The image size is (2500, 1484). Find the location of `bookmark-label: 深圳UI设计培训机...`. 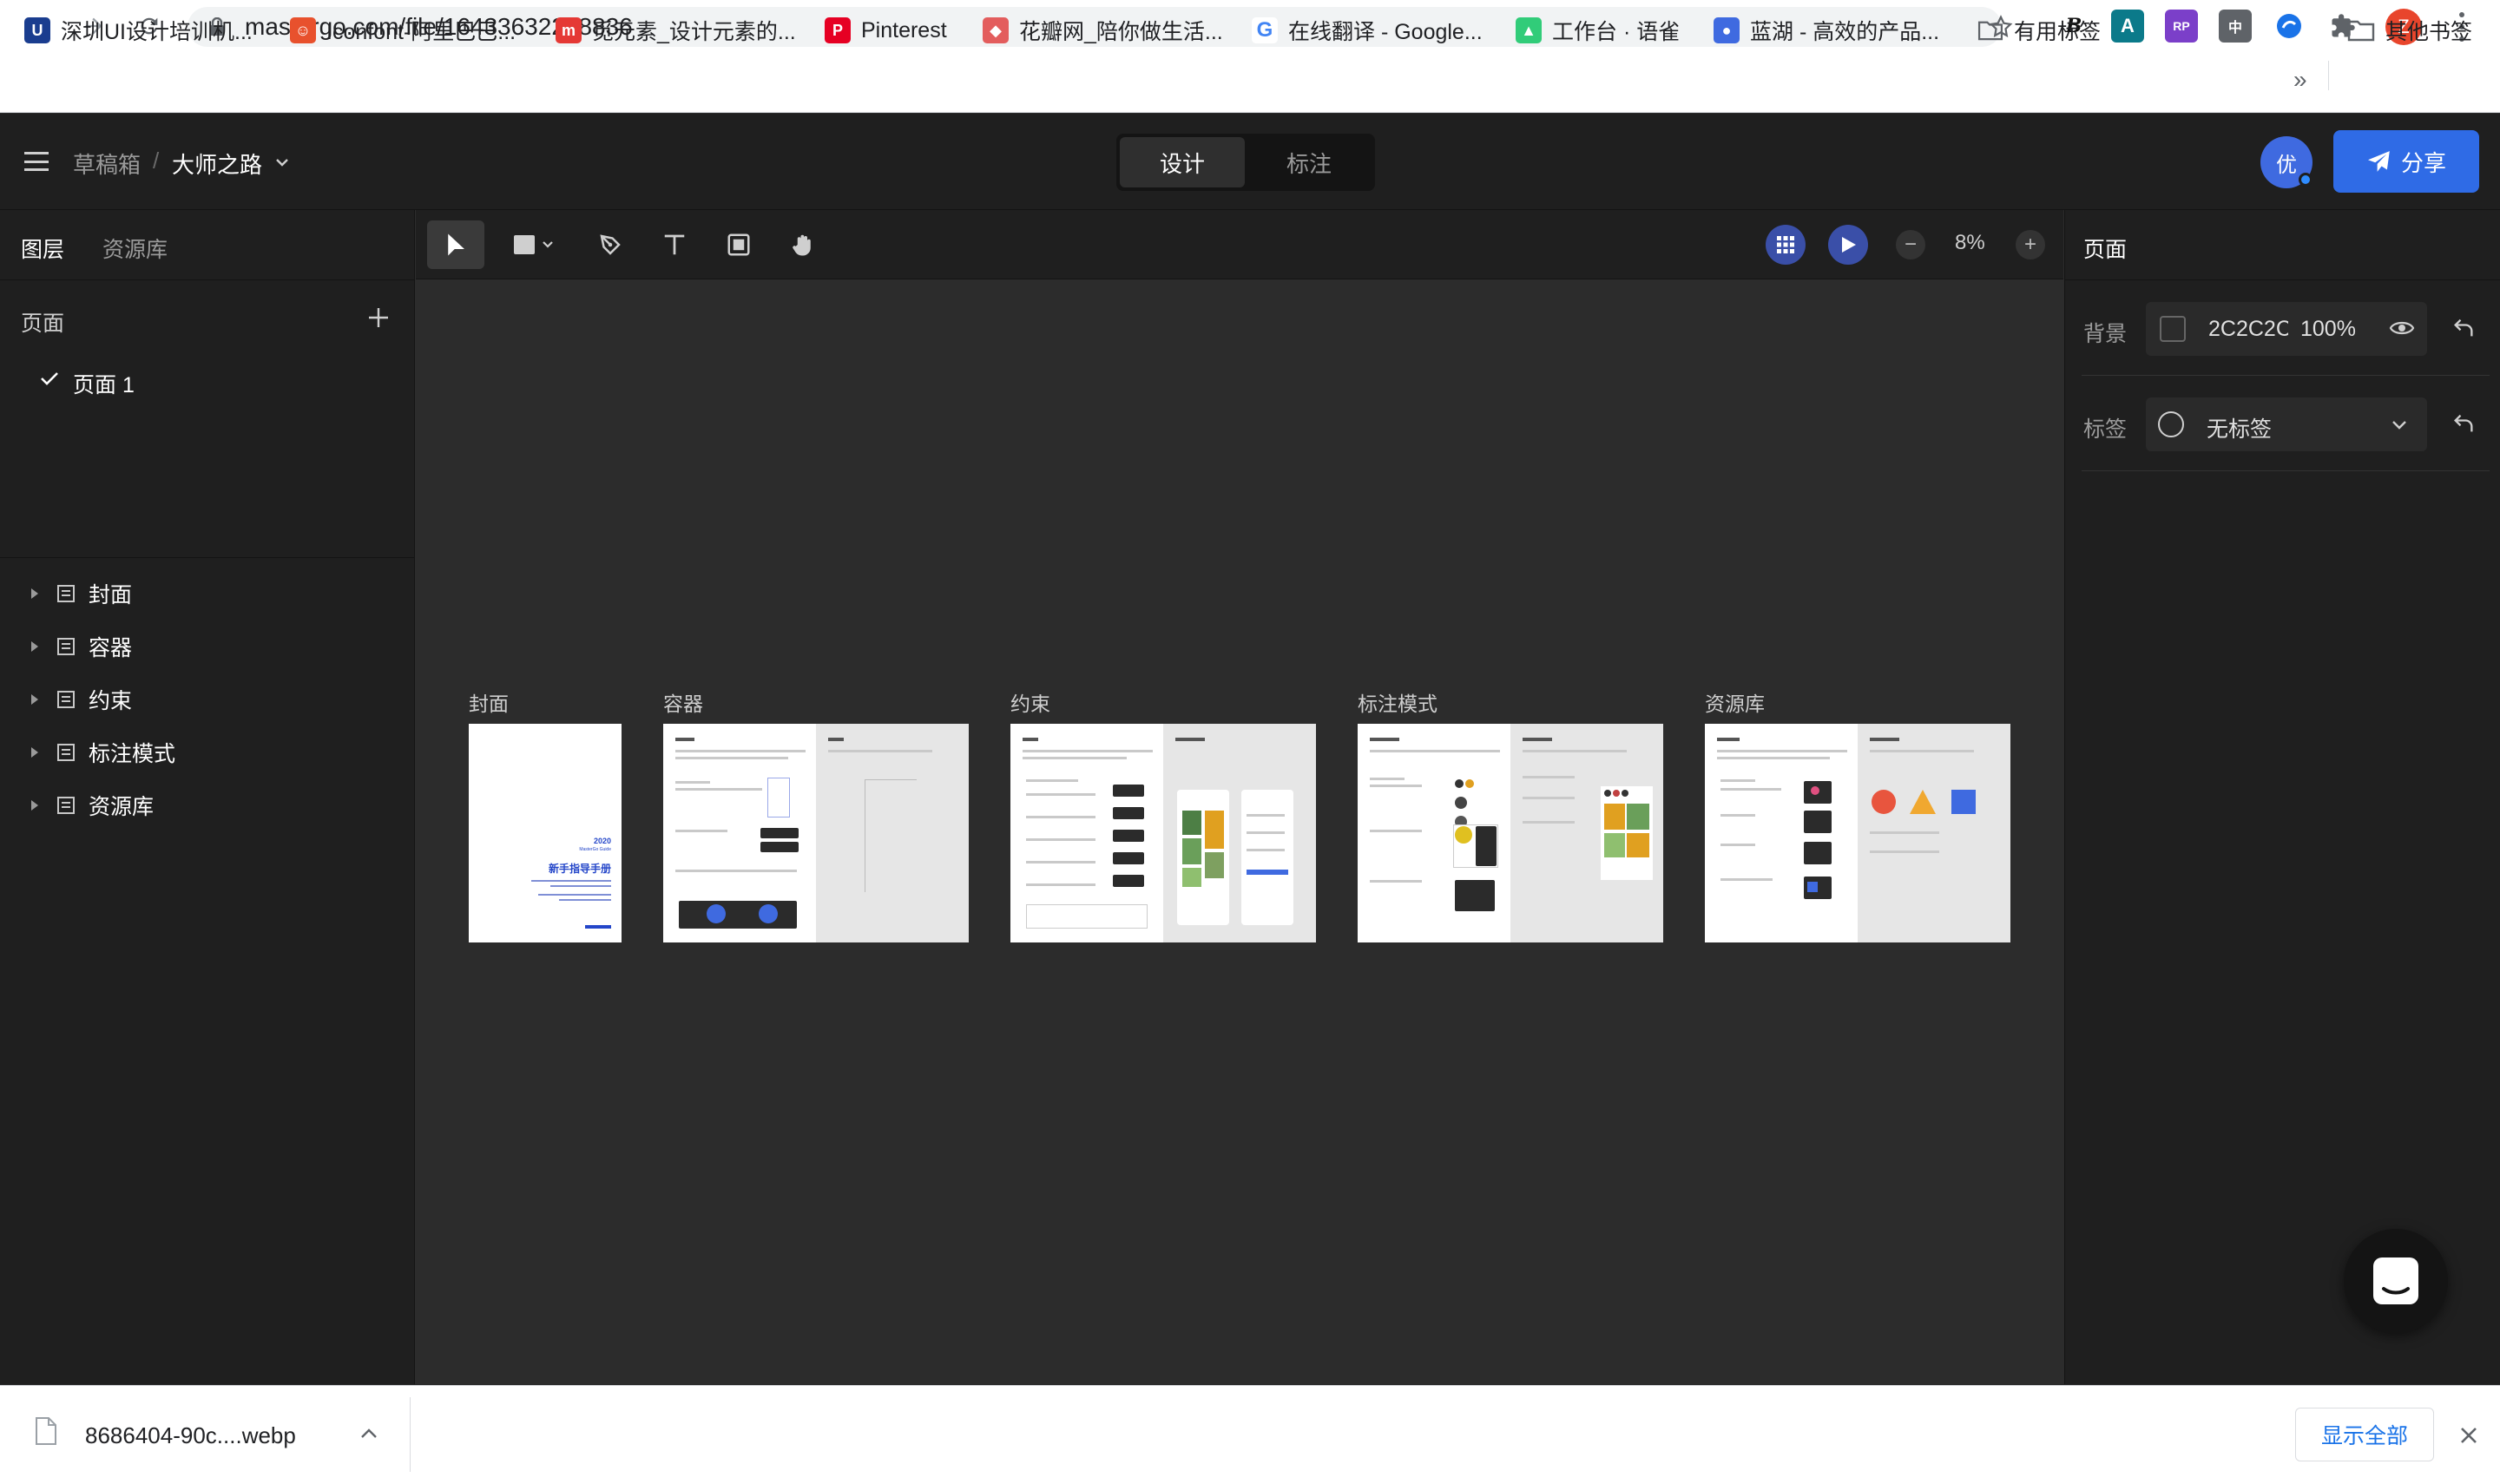

bookmark-label: 深圳UI设计培训机... is located at coordinates (157, 32).